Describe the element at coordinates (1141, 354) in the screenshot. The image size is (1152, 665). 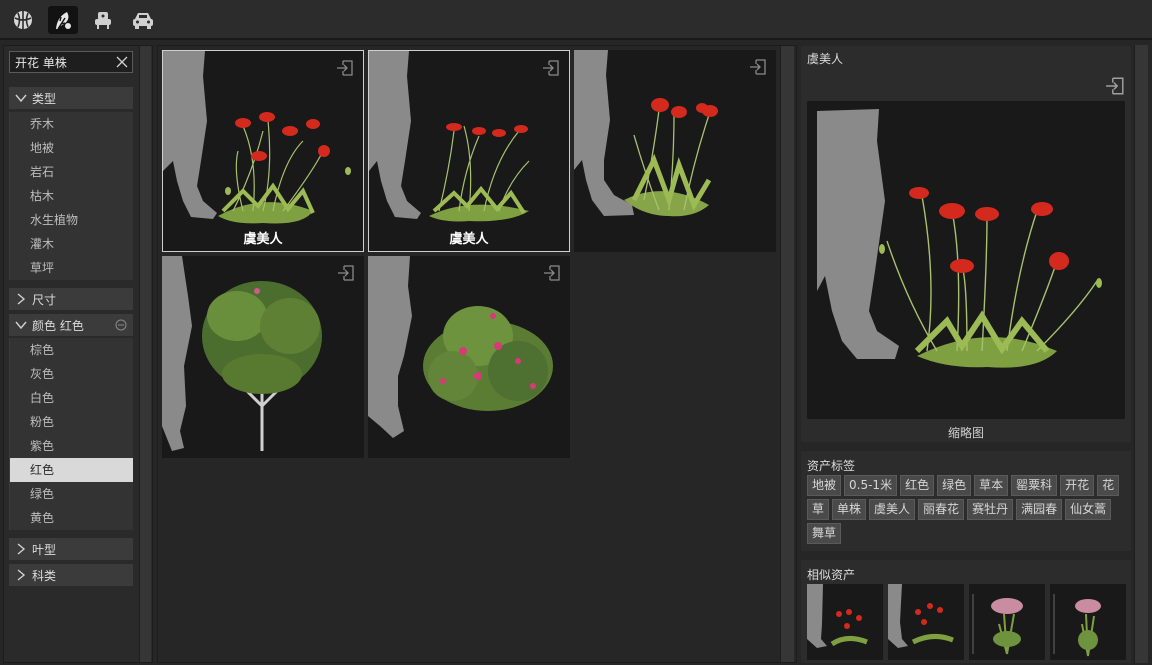
I see `detail-scrollbar` at that location.